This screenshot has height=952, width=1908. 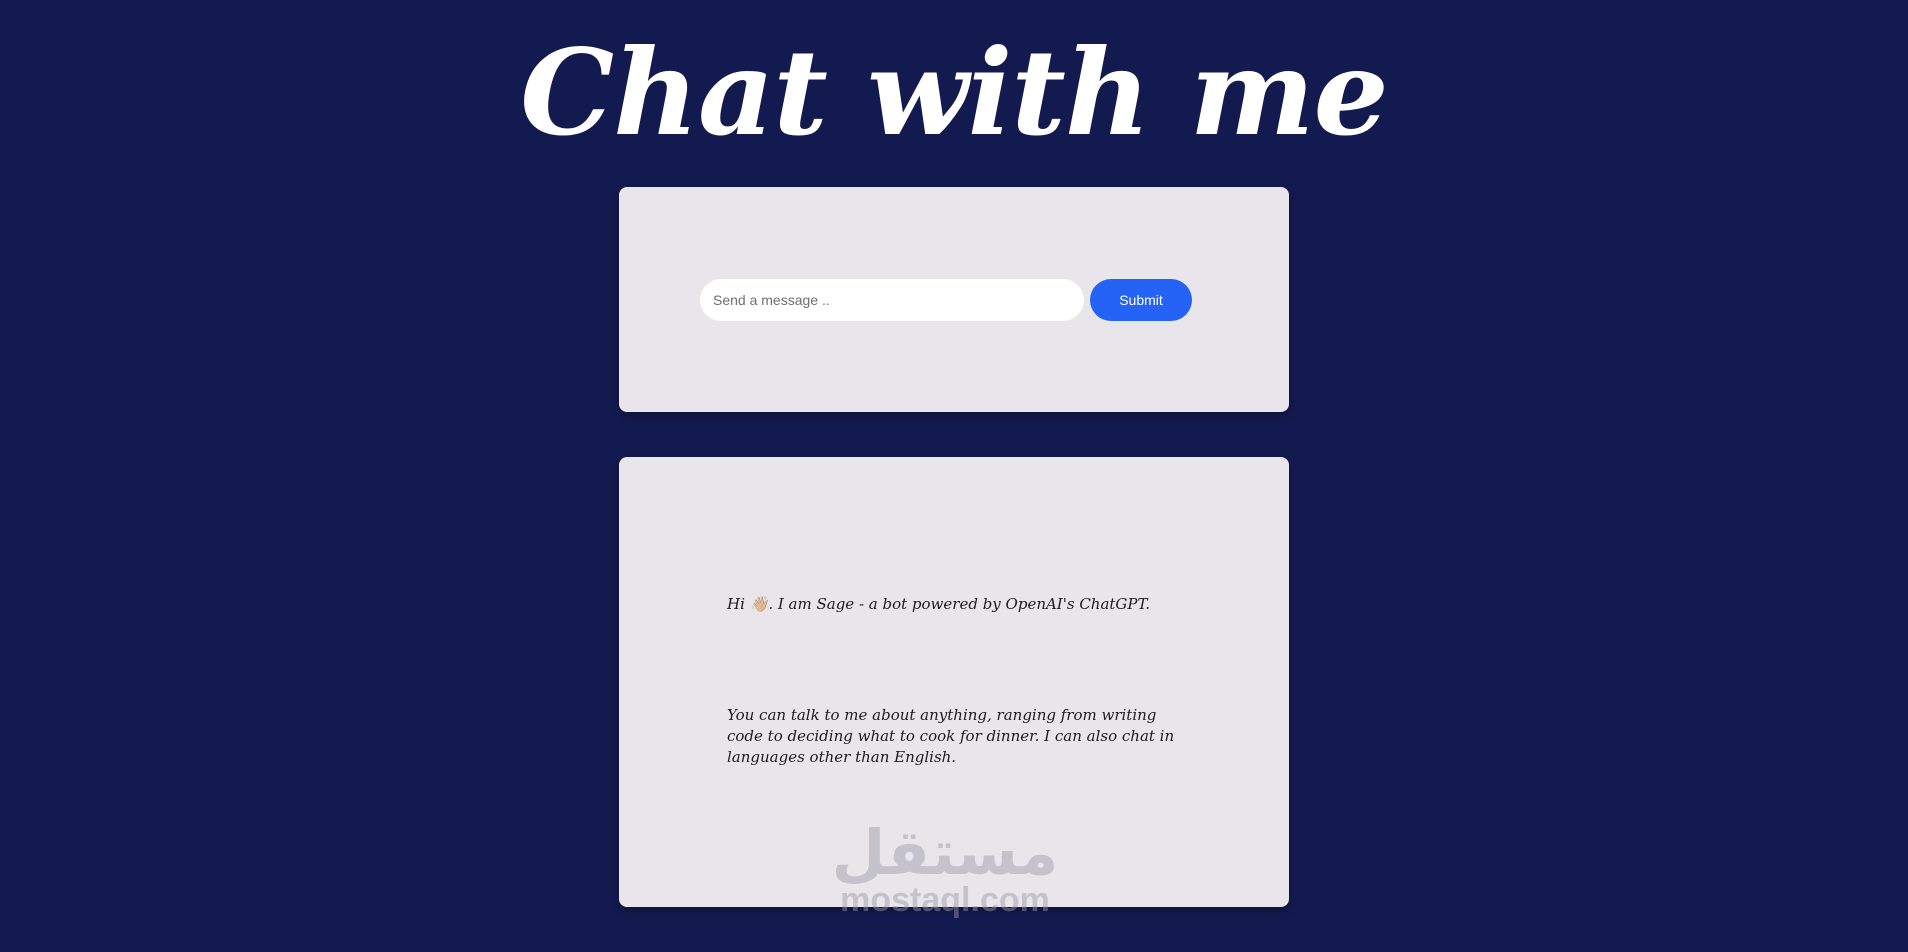 I want to click on message-input, so click(x=892, y=300).